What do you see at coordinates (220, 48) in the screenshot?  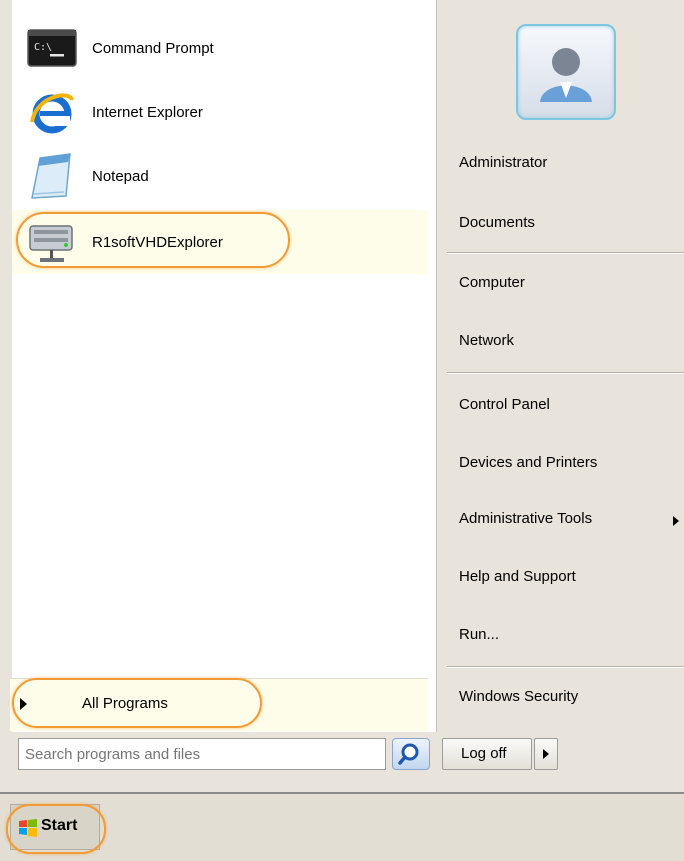 I see `program-item-command-prompt: C:\ Command Prompt` at bounding box center [220, 48].